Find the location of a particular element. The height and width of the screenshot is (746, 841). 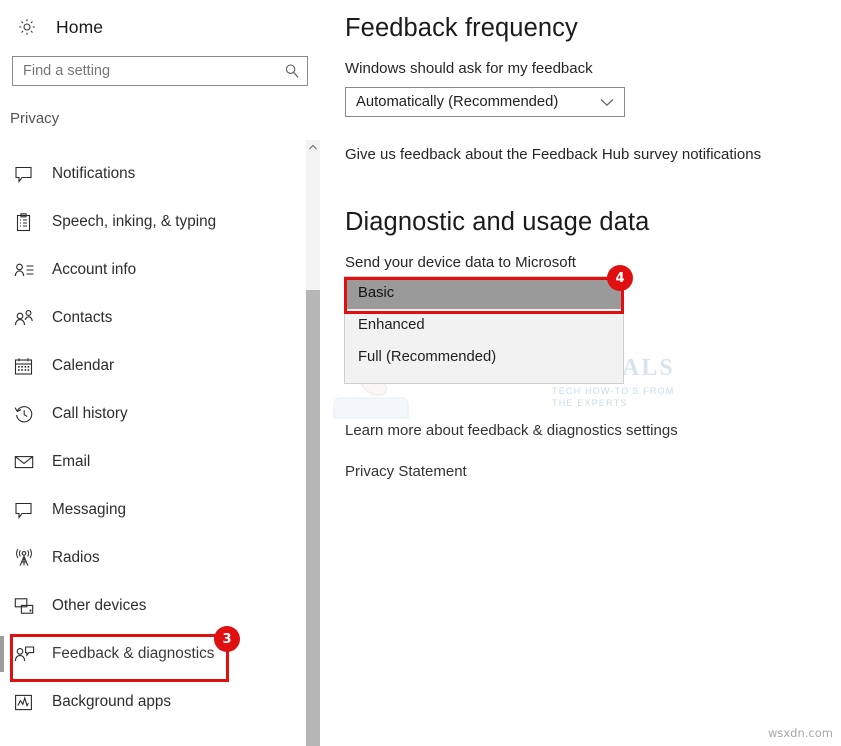

sidebar-item-radios: Radios is located at coordinates (150, 558).